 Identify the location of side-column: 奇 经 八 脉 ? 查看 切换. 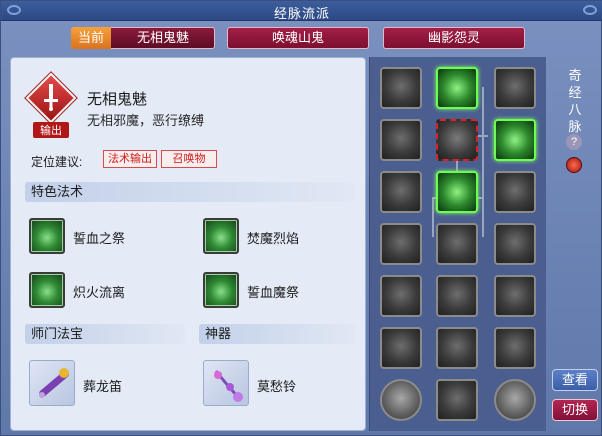
(575, 244).